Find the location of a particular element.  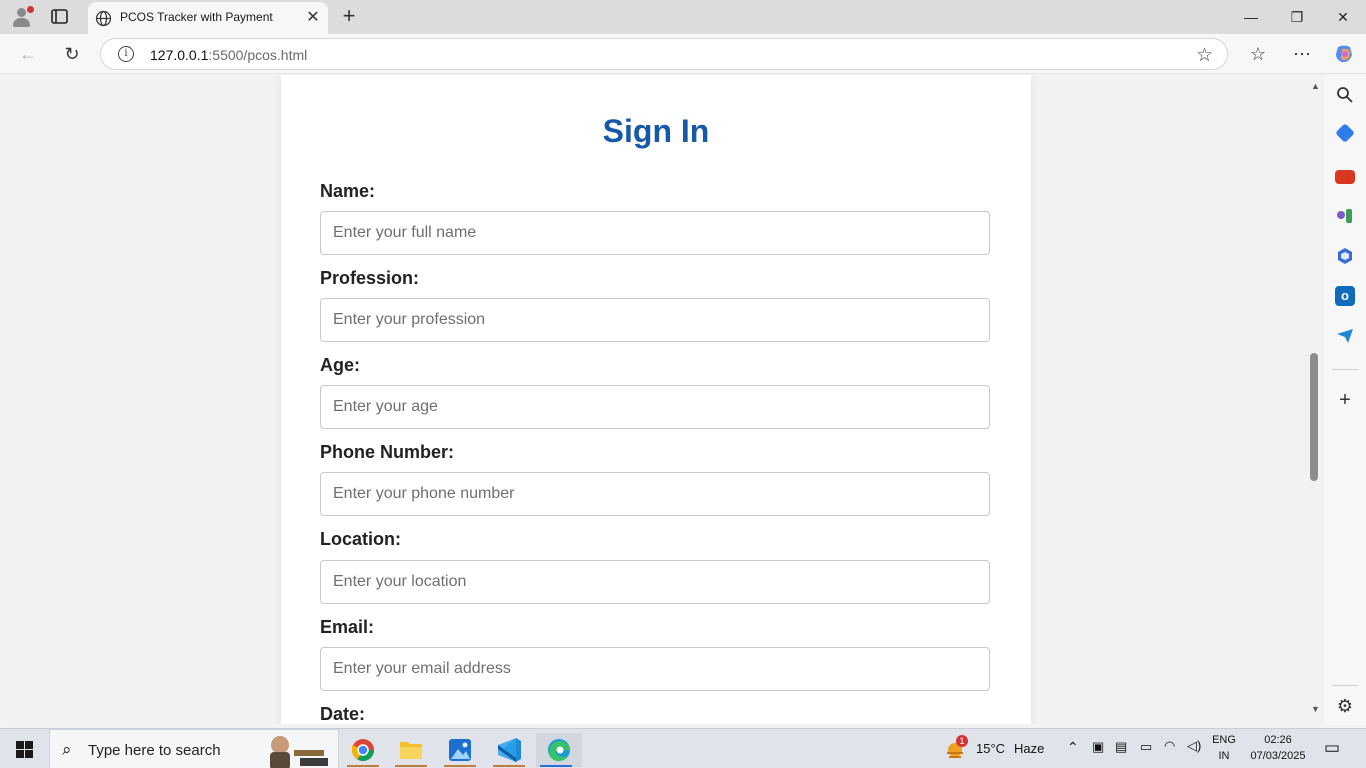

age-input is located at coordinates (655, 407).